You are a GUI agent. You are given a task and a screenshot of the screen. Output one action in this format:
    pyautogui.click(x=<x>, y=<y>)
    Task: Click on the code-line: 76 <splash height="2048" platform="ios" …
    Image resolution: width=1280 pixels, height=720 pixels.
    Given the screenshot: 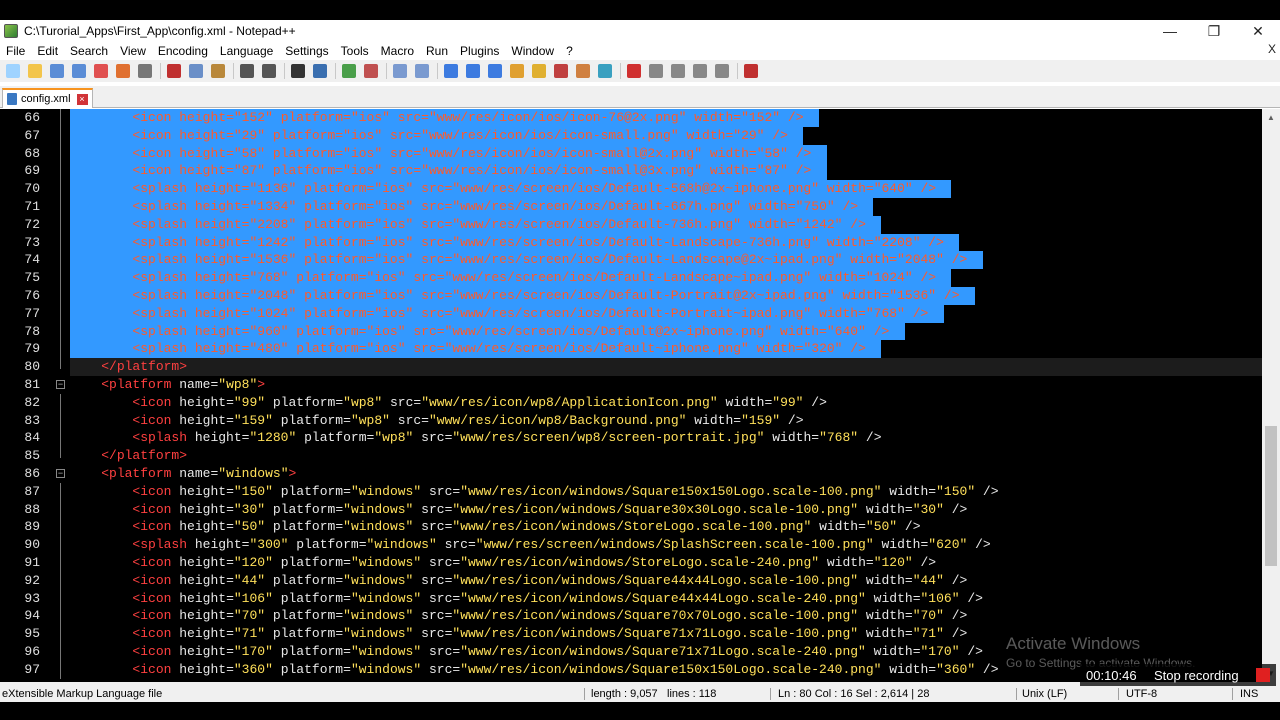 What is the action you would take?
    pyautogui.click(x=631, y=296)
    